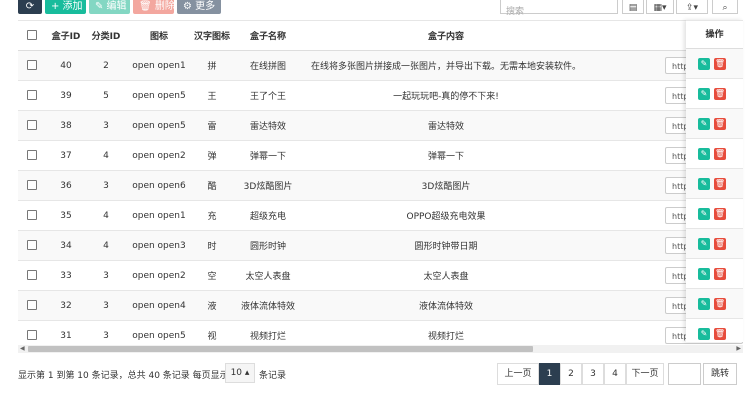 This screenshot has width=749, height=395. What do you see at coordinates (106, 95) in the screenshot?
I see `cell-category: 5` at bounding box center [106, 95].